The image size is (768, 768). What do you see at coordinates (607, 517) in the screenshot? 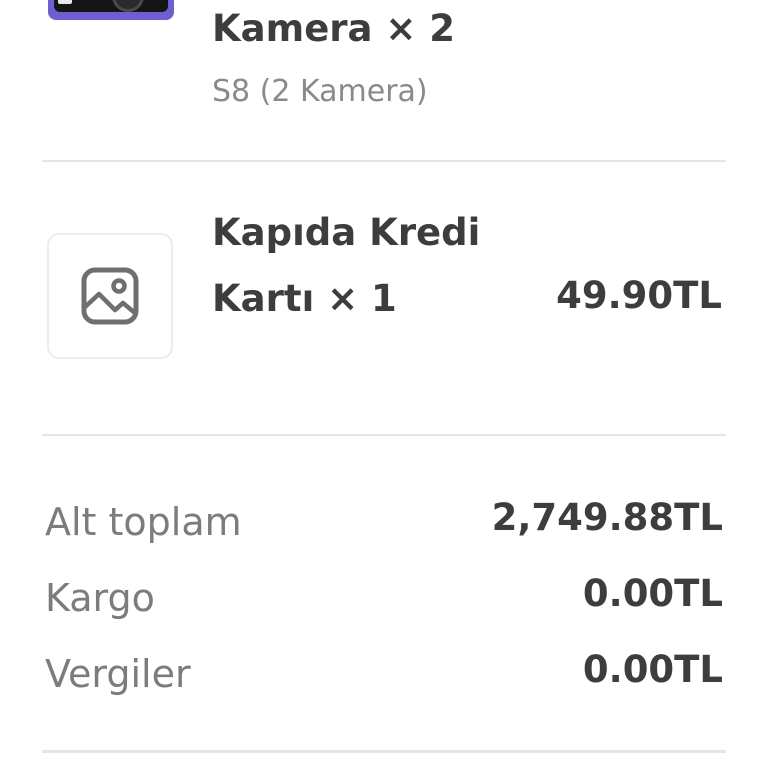
I see `subtotal-value: 2,749.88TL` at bounding box center [607, 517].